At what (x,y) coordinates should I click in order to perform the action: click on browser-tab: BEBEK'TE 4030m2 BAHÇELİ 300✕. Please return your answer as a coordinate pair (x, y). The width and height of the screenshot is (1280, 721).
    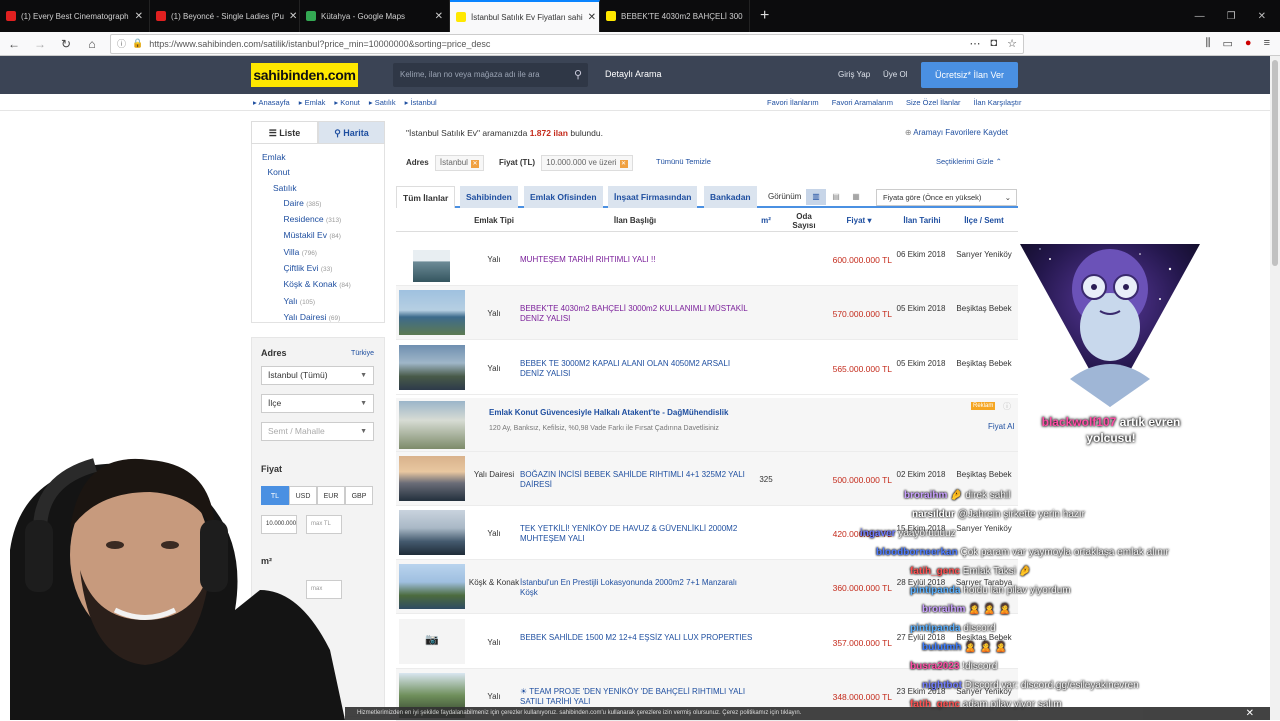
    Looking at the image, I should click on (675, 16).